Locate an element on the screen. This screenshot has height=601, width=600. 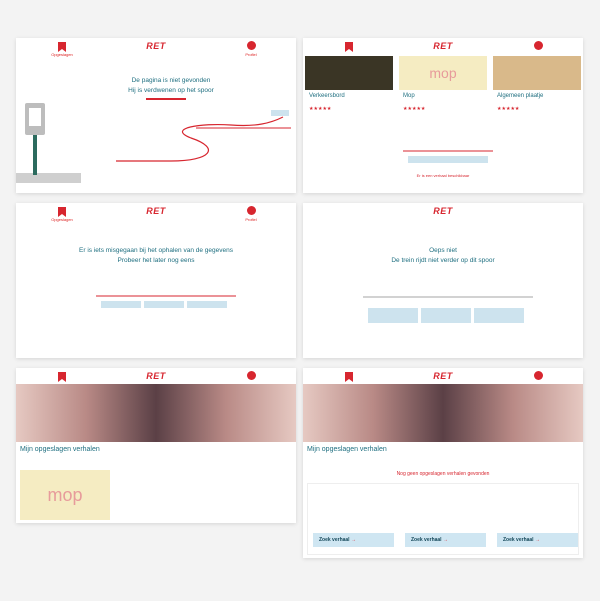
message-line2: Hij is verdwenen op het spoor is located at coordinates (171, 90).